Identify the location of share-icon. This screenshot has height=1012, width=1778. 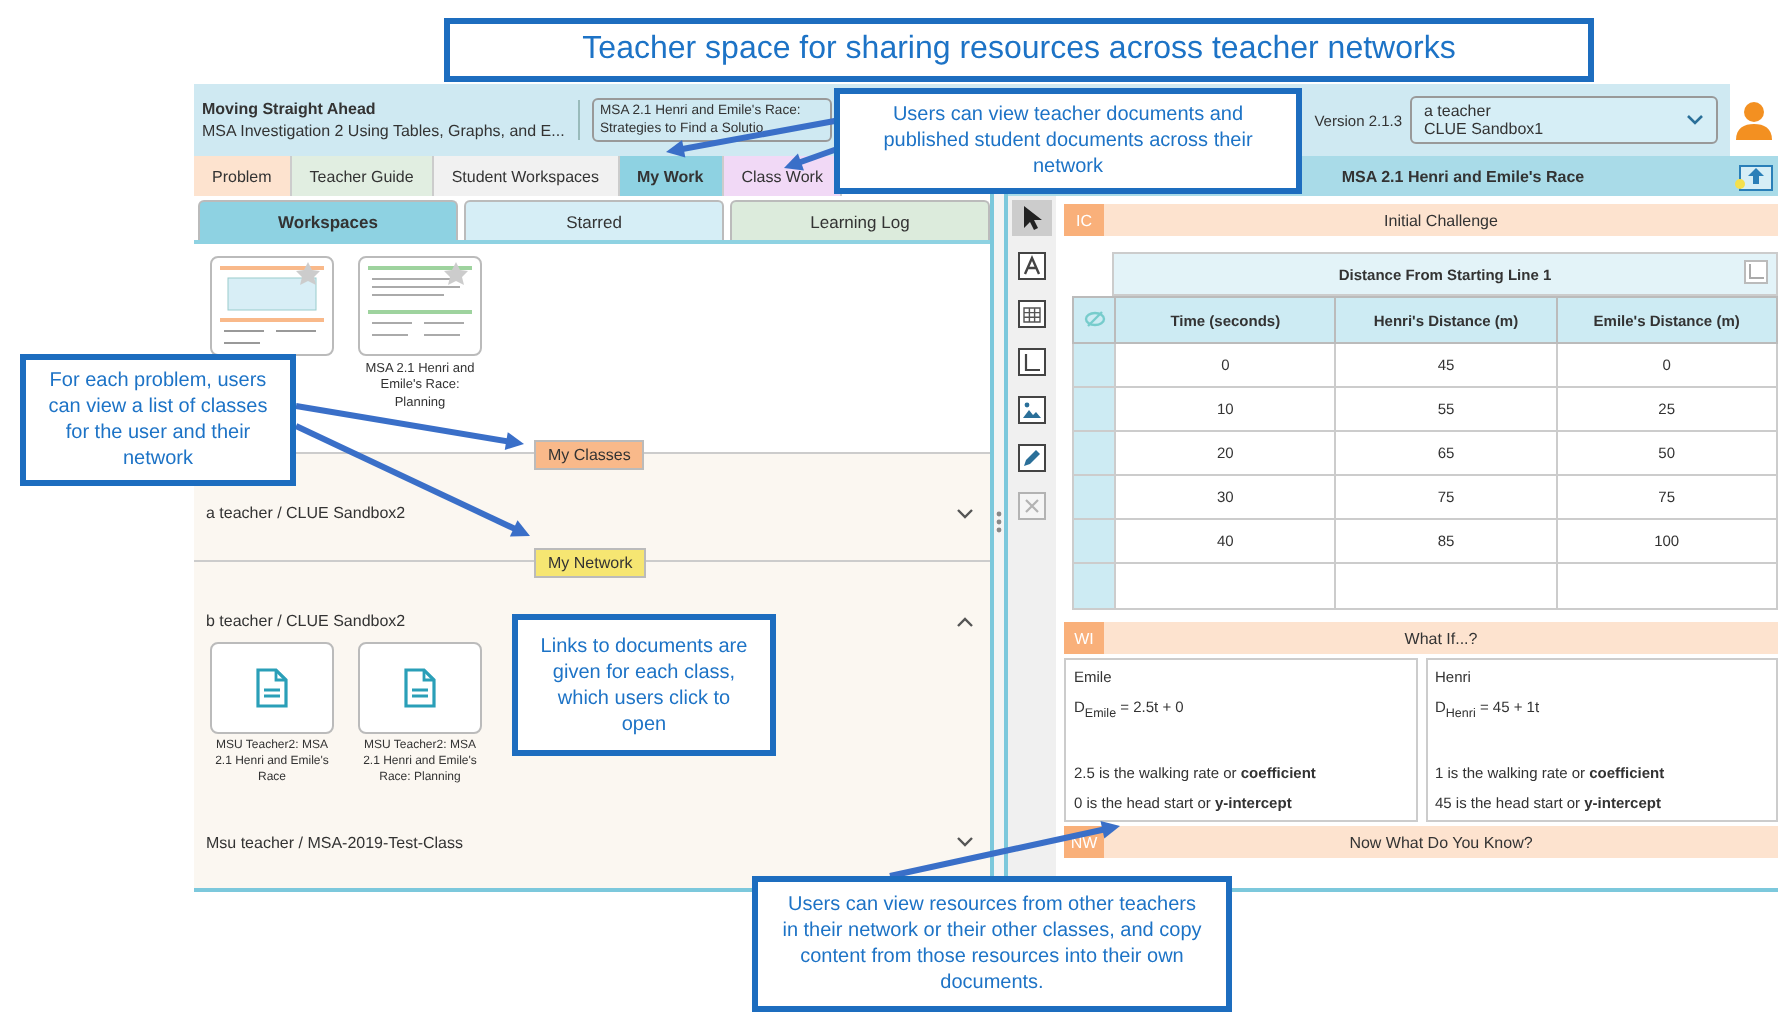
(1754, 176).